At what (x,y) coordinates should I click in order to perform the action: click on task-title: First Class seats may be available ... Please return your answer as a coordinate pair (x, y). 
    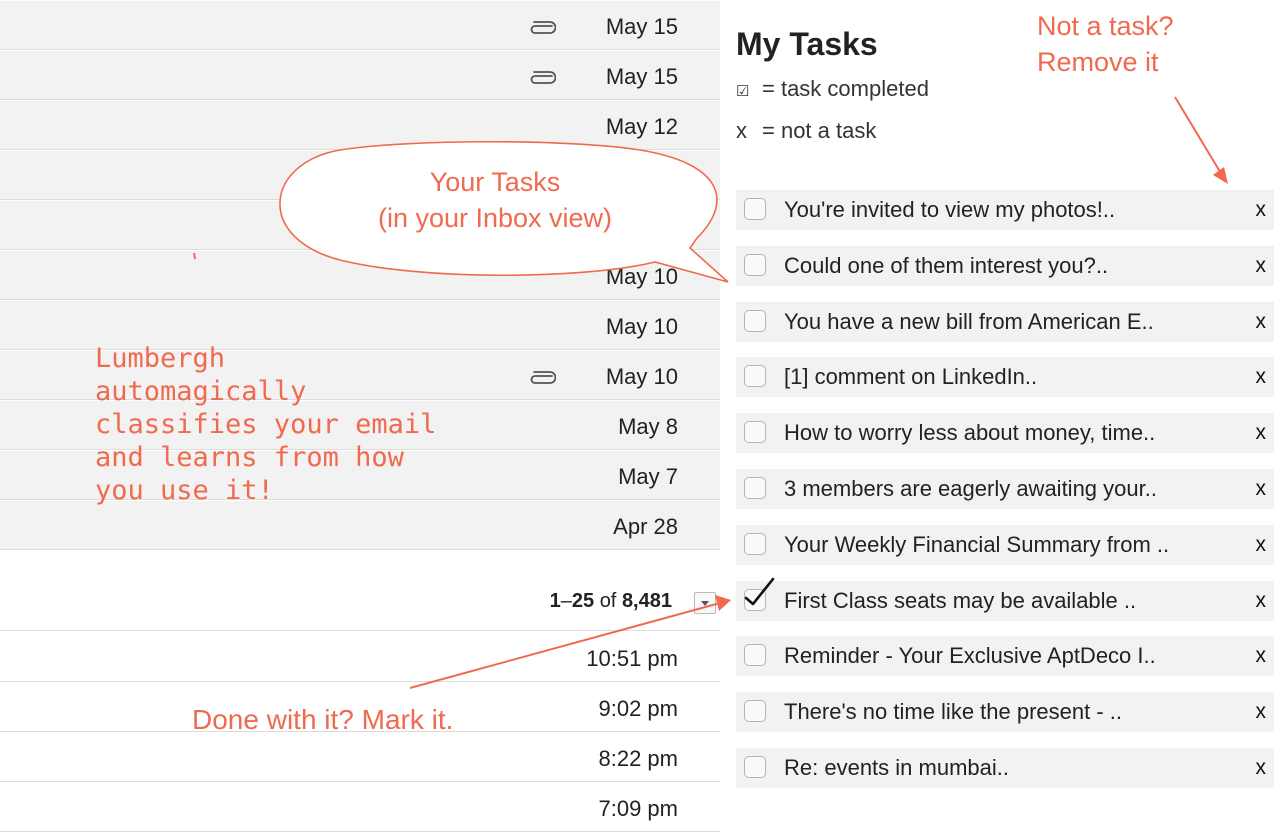
    Looking at the image, I should click on (960, 601).